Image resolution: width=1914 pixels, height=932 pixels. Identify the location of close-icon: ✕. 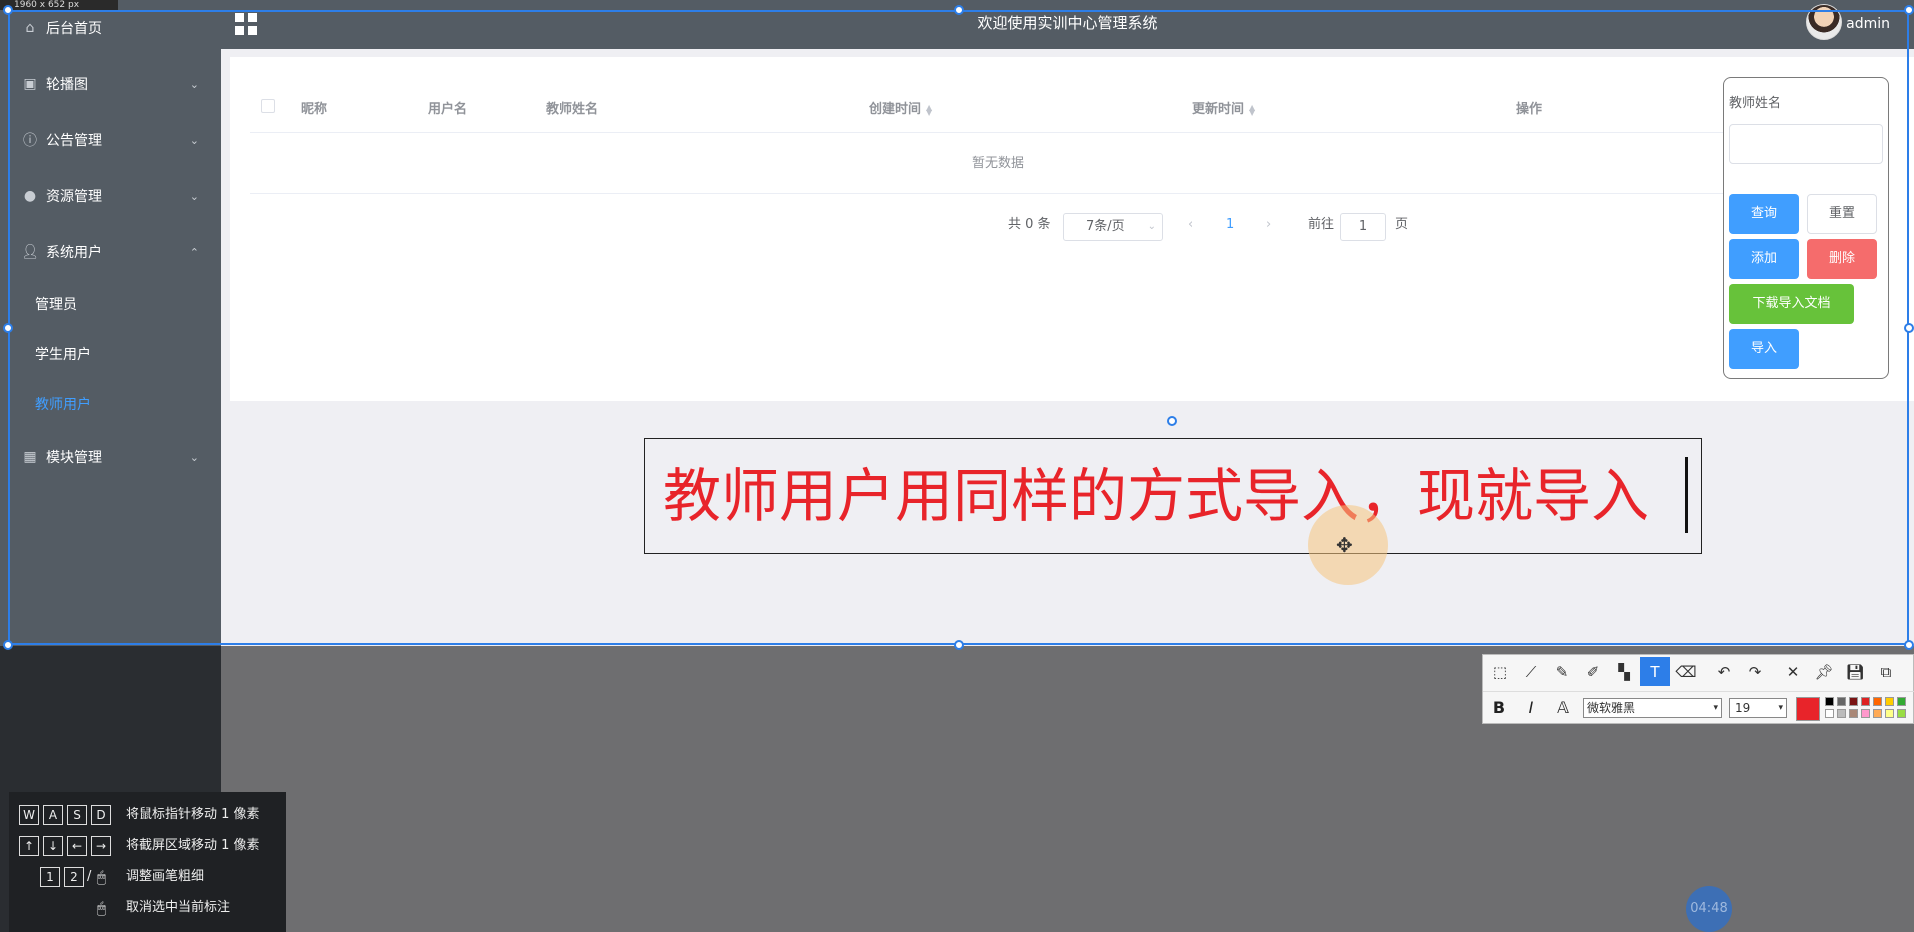
(1793, 671).